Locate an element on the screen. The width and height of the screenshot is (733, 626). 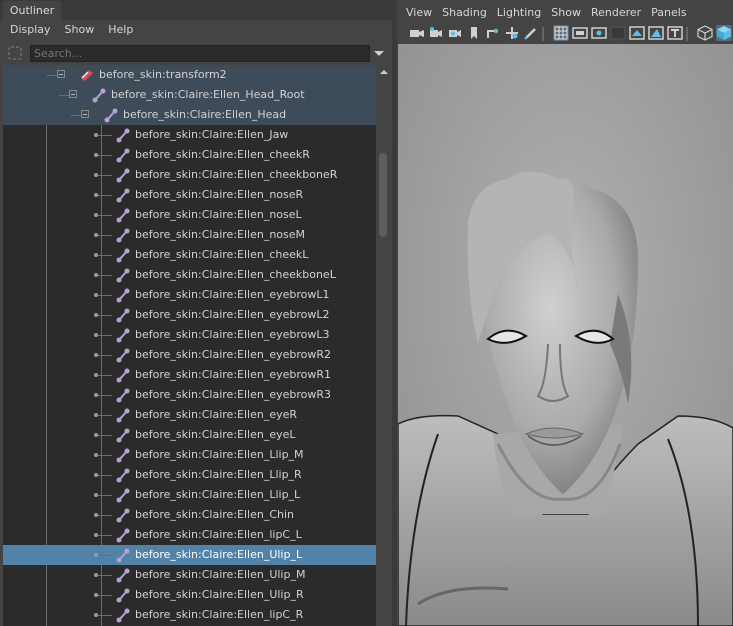
outliner-joint-row: before_skin:Claire:Ellen_Jaw is located at coordinates (189, 135).